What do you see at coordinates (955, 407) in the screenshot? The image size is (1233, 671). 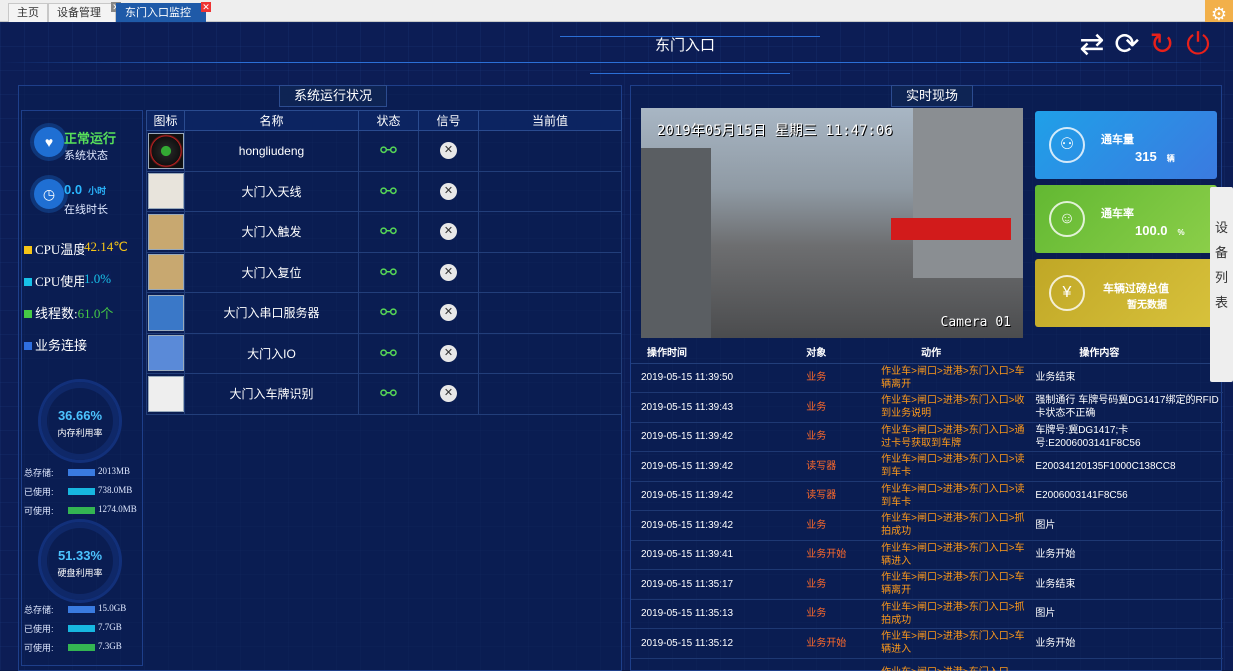 I see `log-action: 作业车>闸口>进港>东门入口>收到业务说明` at bounding box center [955, 407].